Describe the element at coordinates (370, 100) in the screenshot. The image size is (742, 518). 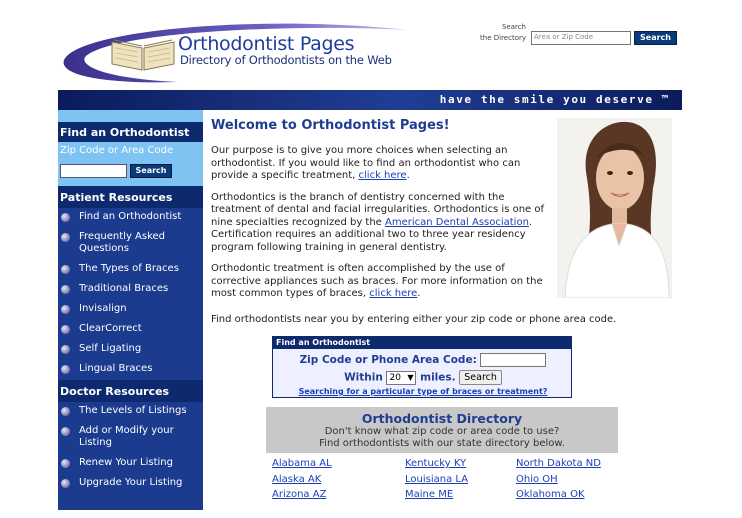
I see `tagline-banner: have the smile you deserve ™` at that location.